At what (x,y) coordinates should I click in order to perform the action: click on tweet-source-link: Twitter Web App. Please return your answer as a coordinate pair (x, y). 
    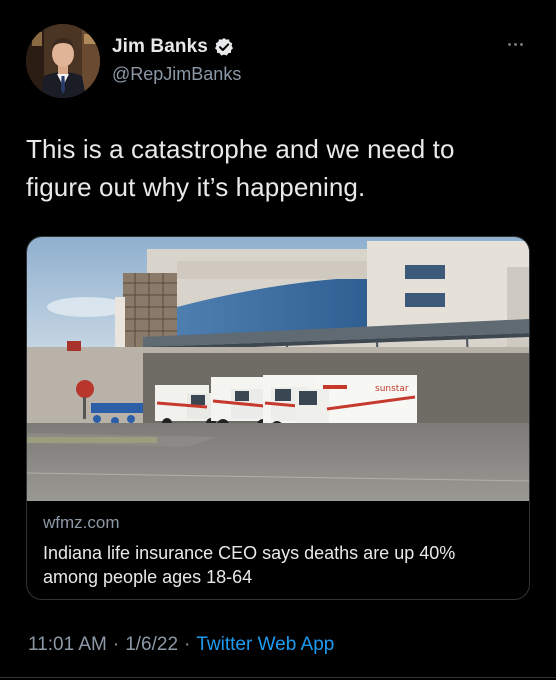
    Looking at the image, I should click on (265, 645).